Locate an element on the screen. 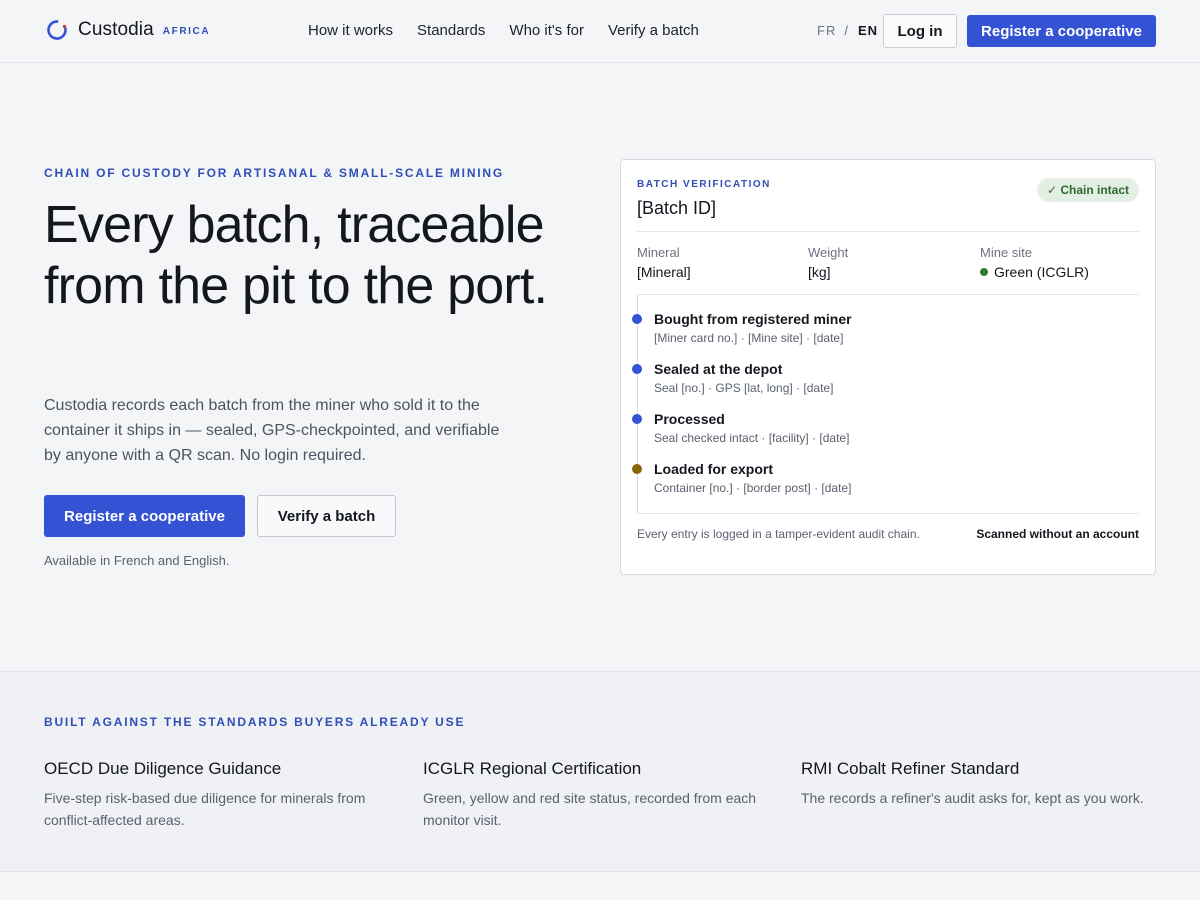 The image size is (1200, 900). standard-title: ICGLR Regional Certification is located at coordinates (532, 768).